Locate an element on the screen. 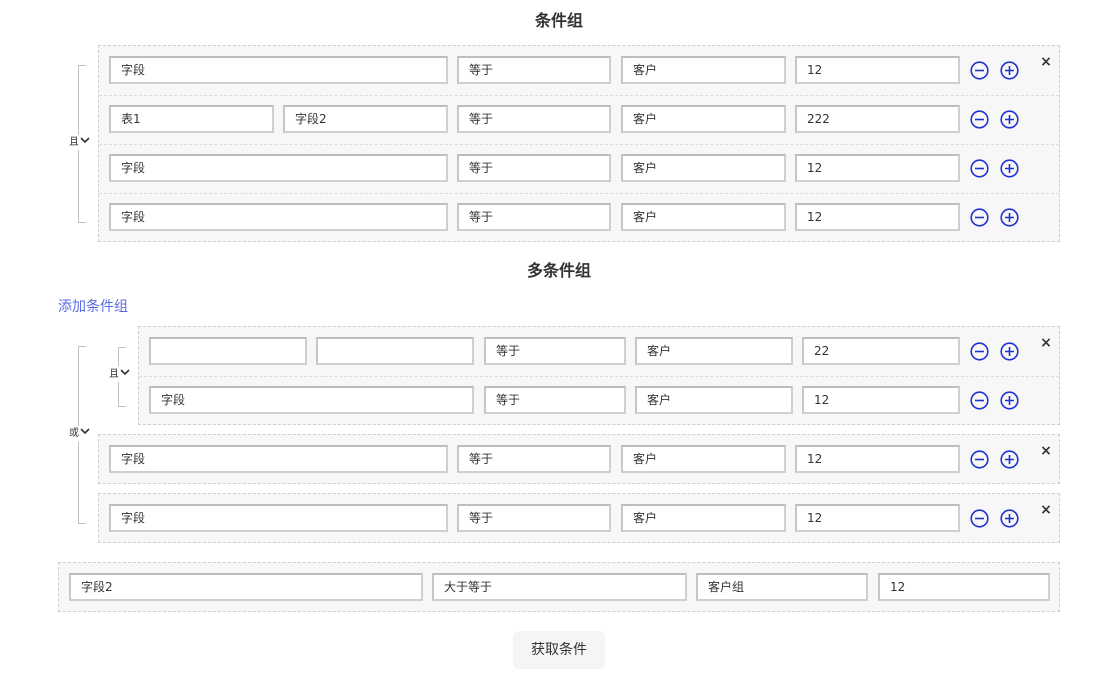 The height and width of the screenshot is (684, 1093). single-condition-panel: 字段2 大于等于 客户组 12 is located at coordinates (559, 587).